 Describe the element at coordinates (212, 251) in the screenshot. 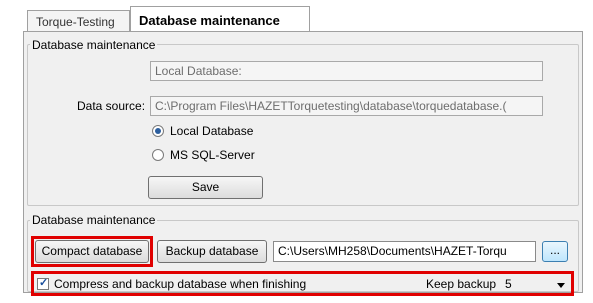

I see `backup-database-button: Backup database` at that location.